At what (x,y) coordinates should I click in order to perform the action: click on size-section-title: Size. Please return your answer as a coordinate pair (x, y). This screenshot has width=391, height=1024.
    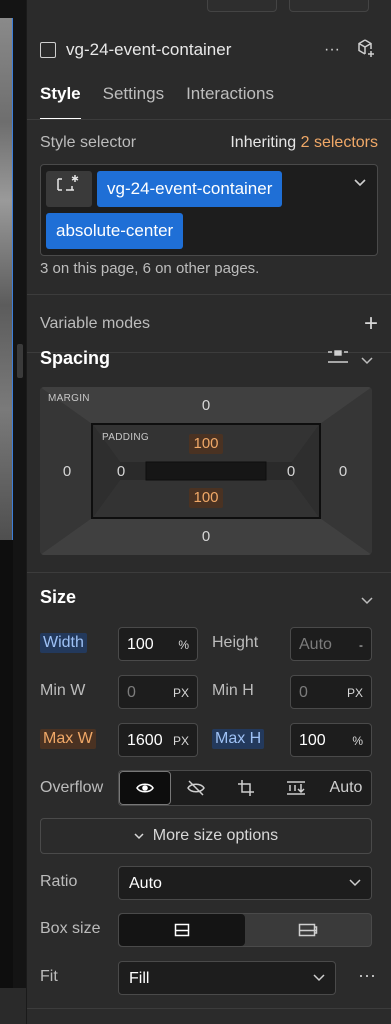
    Looking at the image, I should click on (58, 597).